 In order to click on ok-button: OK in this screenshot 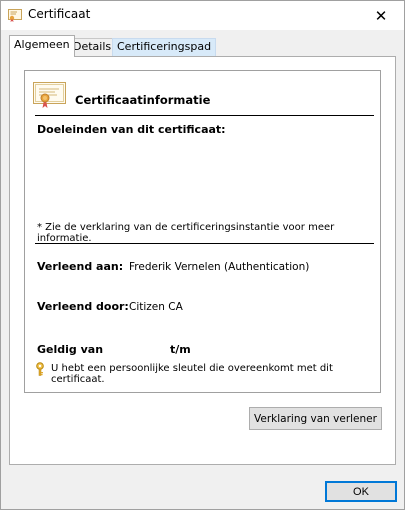, I will do `click(361, 491)`.